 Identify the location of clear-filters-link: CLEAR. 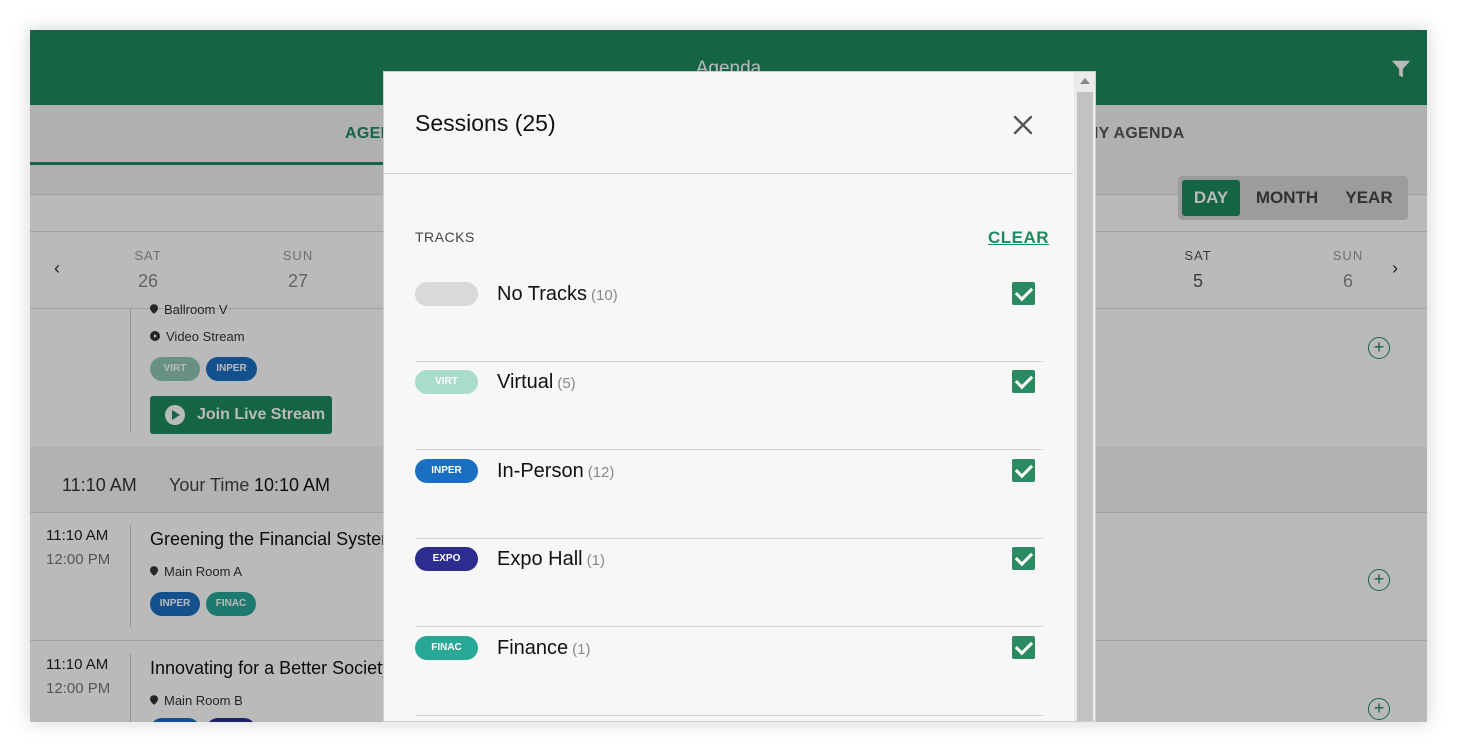
(1018, 238).